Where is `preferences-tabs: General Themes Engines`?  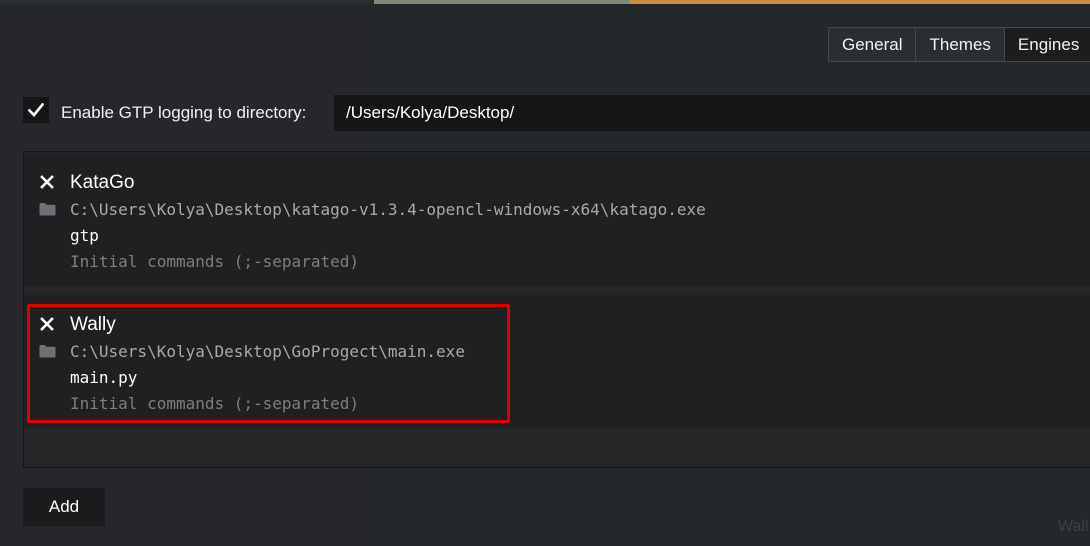 preferences-tabs: General Themes Engines is located at coordinates (959, 44).